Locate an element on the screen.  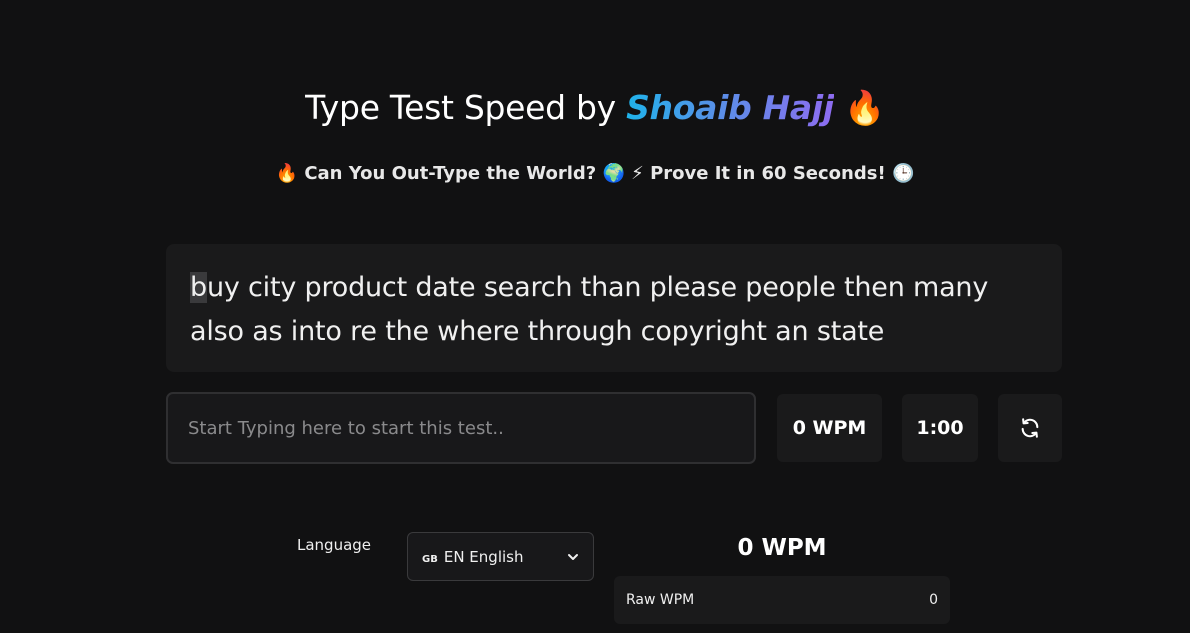
page-title: Type Test Speed by Shoaib Hajj 🔥 is located at coordinates (595, 108).